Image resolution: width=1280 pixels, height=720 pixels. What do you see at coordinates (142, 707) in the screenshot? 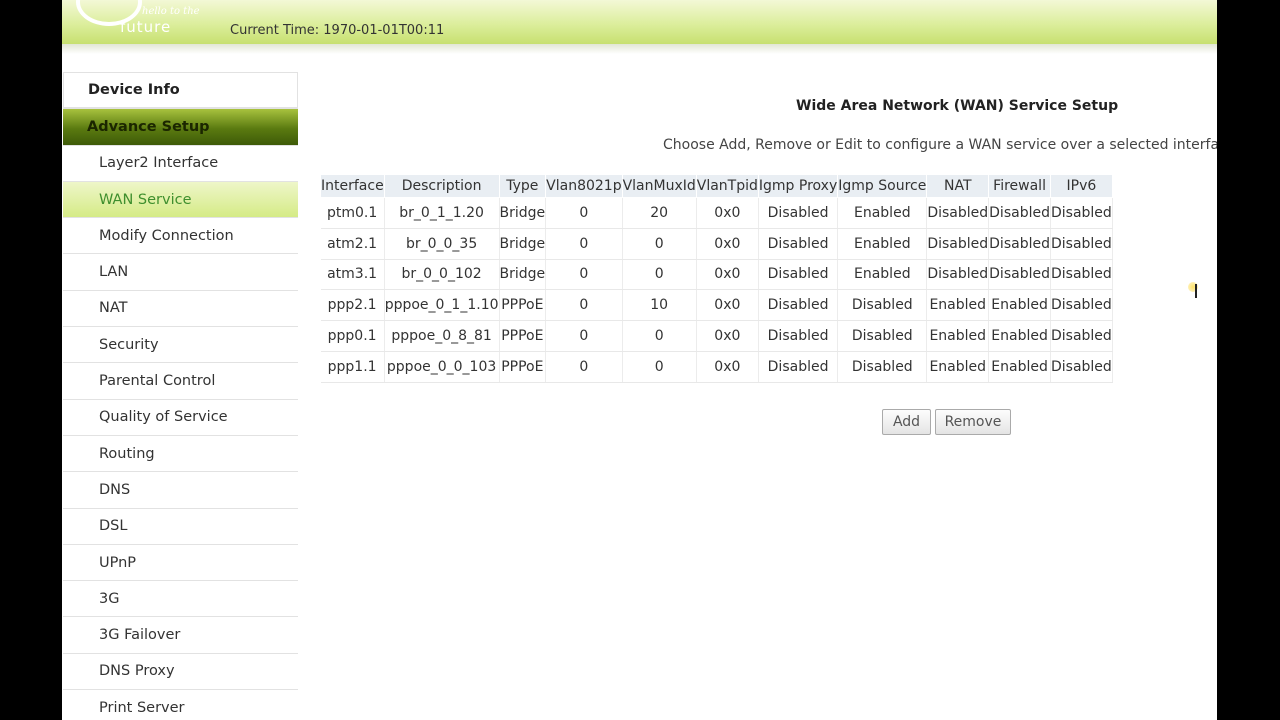
I see `sidebar-item-label: Print Server` at bounding box center [142, 707].